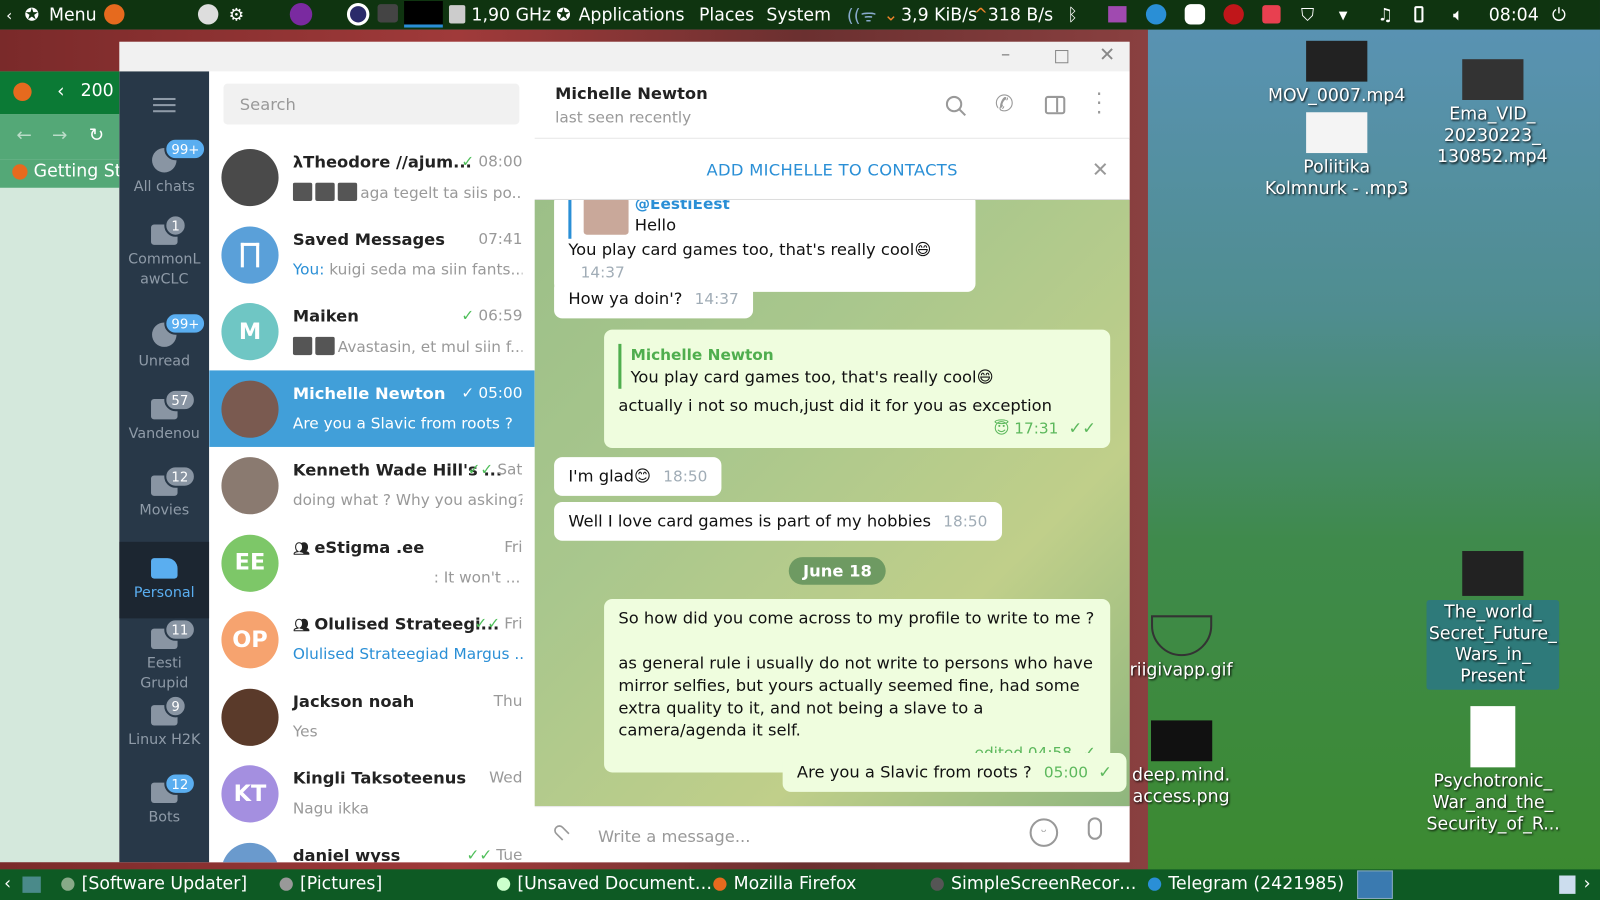 The height and width of the screenshot is (900, 1600). What do you see at coordinates (164, 656) in the screenshot?
I see `folder-eesti-grupid: 11 Eesti Grupid` at bounding box center [164, 656].